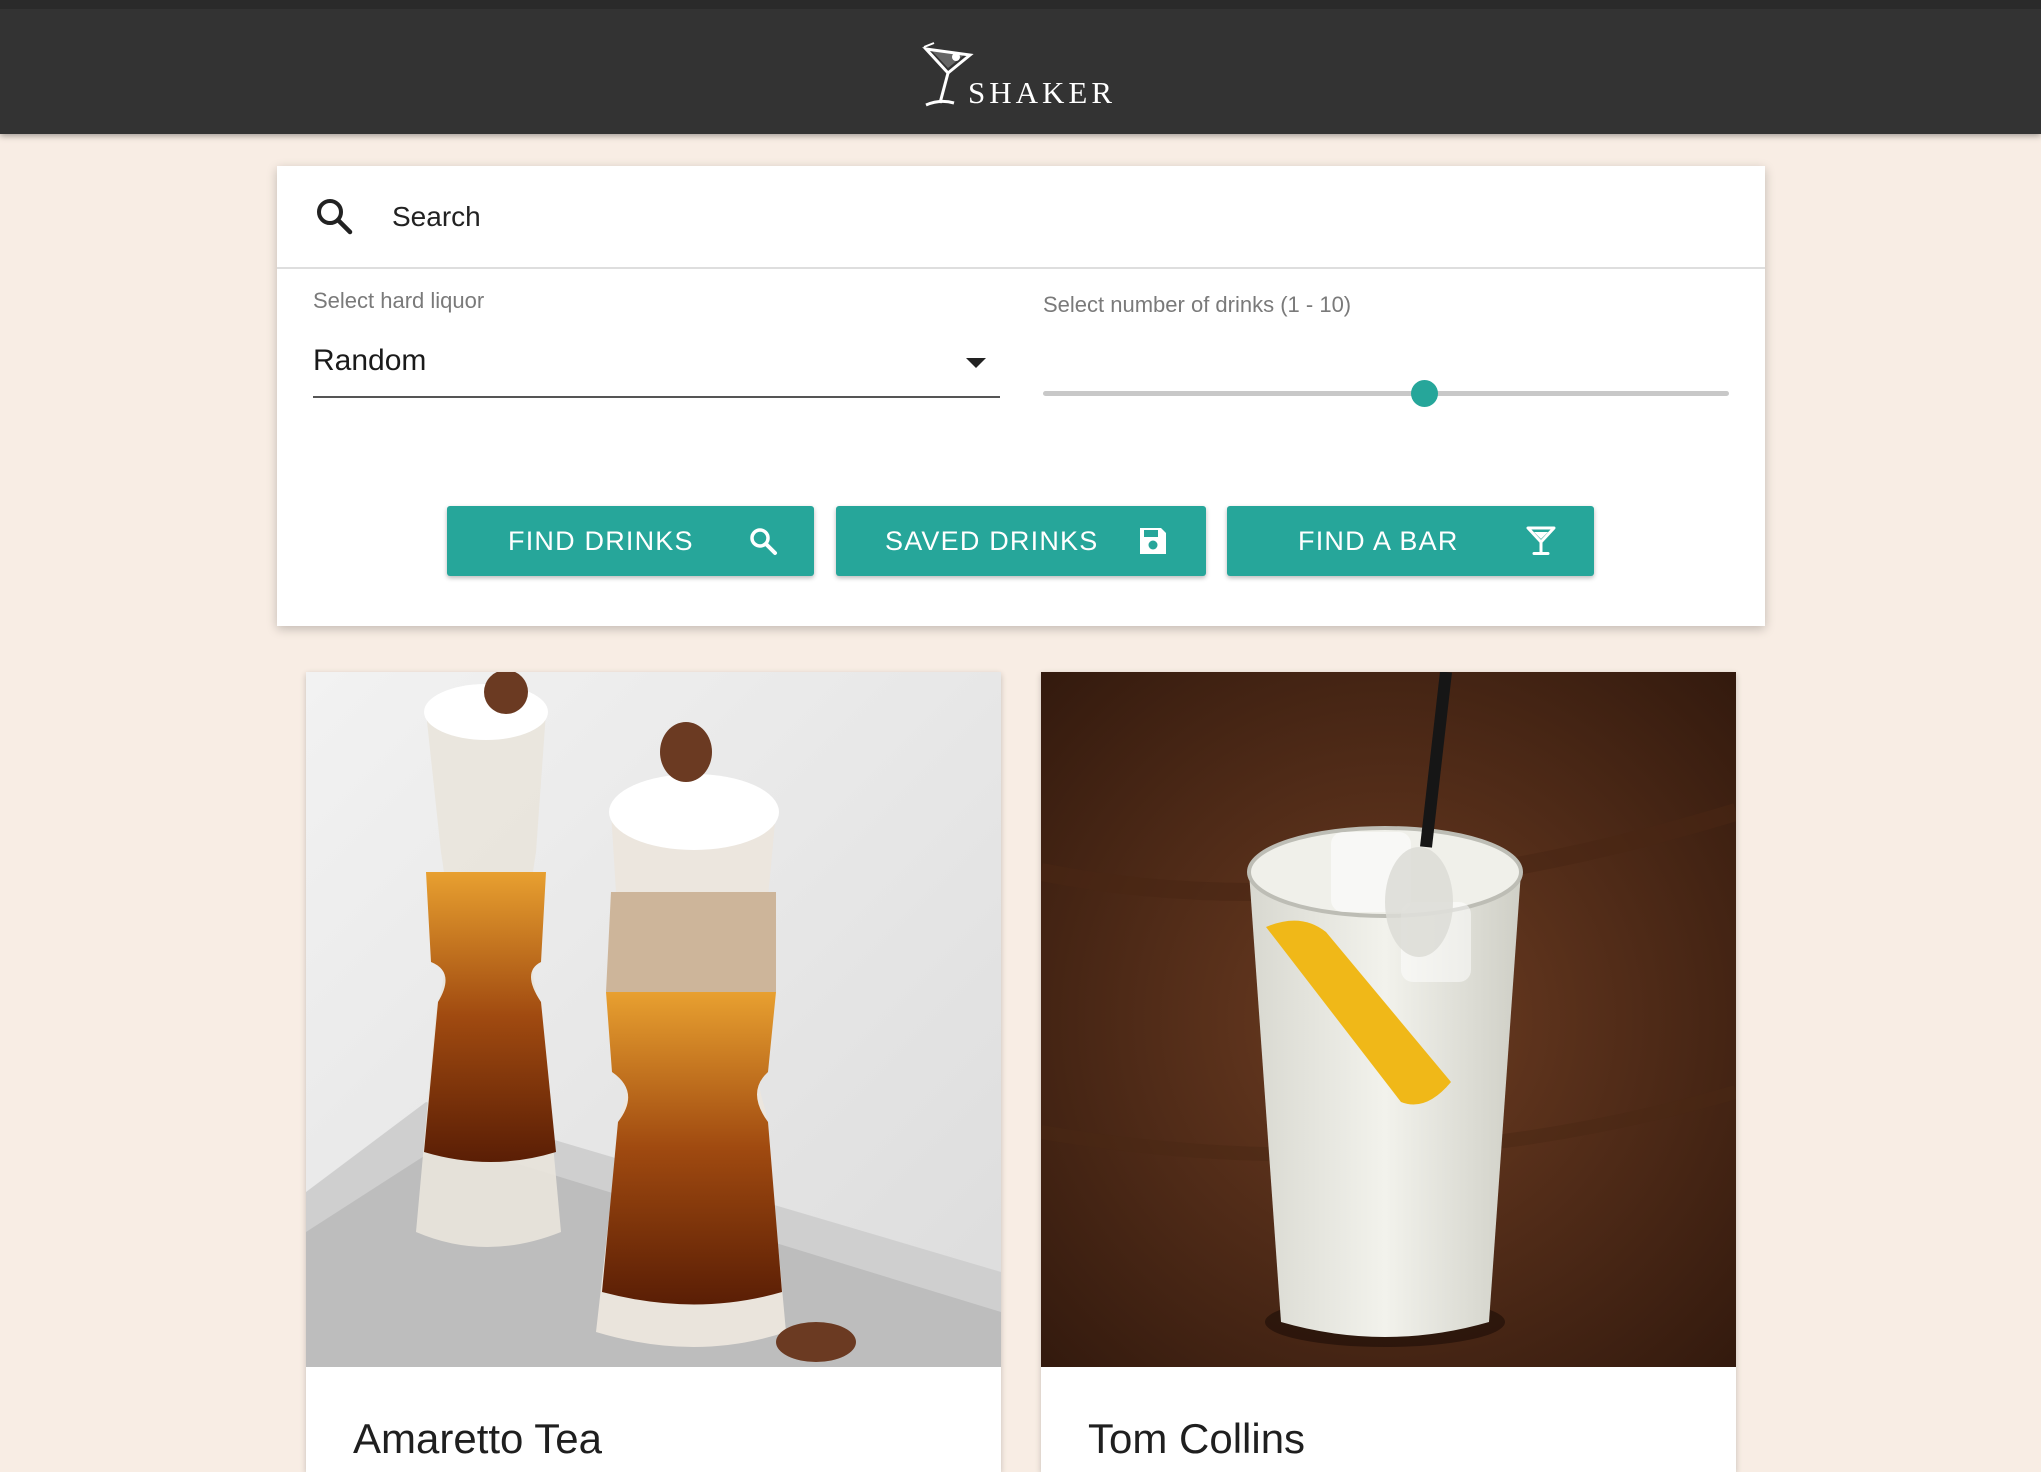 Image resolution: width=2041 pixels, height=1472 pixels. Describe the element at coordinates (1378, 541) in the screenshot. I see `find-a-bar-label: FIND A BAR` at that location.